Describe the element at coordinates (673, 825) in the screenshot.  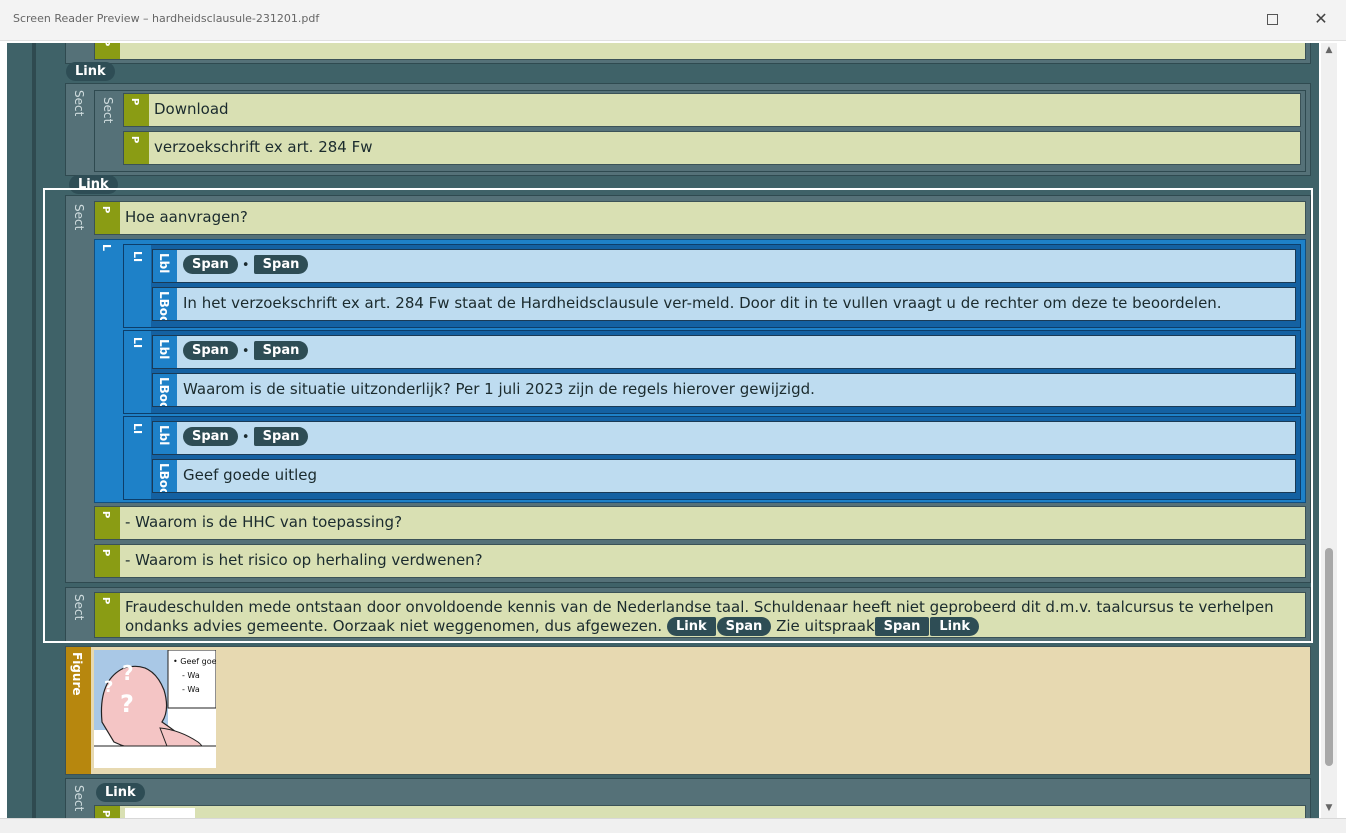
I see `status-bar` at that location.